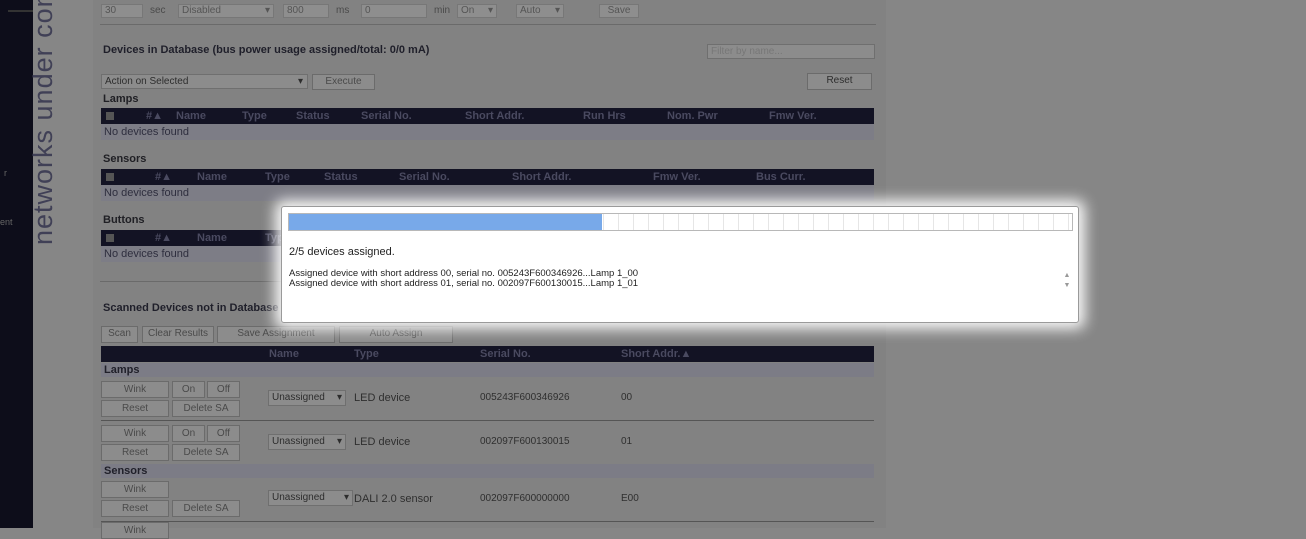  I want to click on column-header: Nom. Pwr, so click(692, 116).